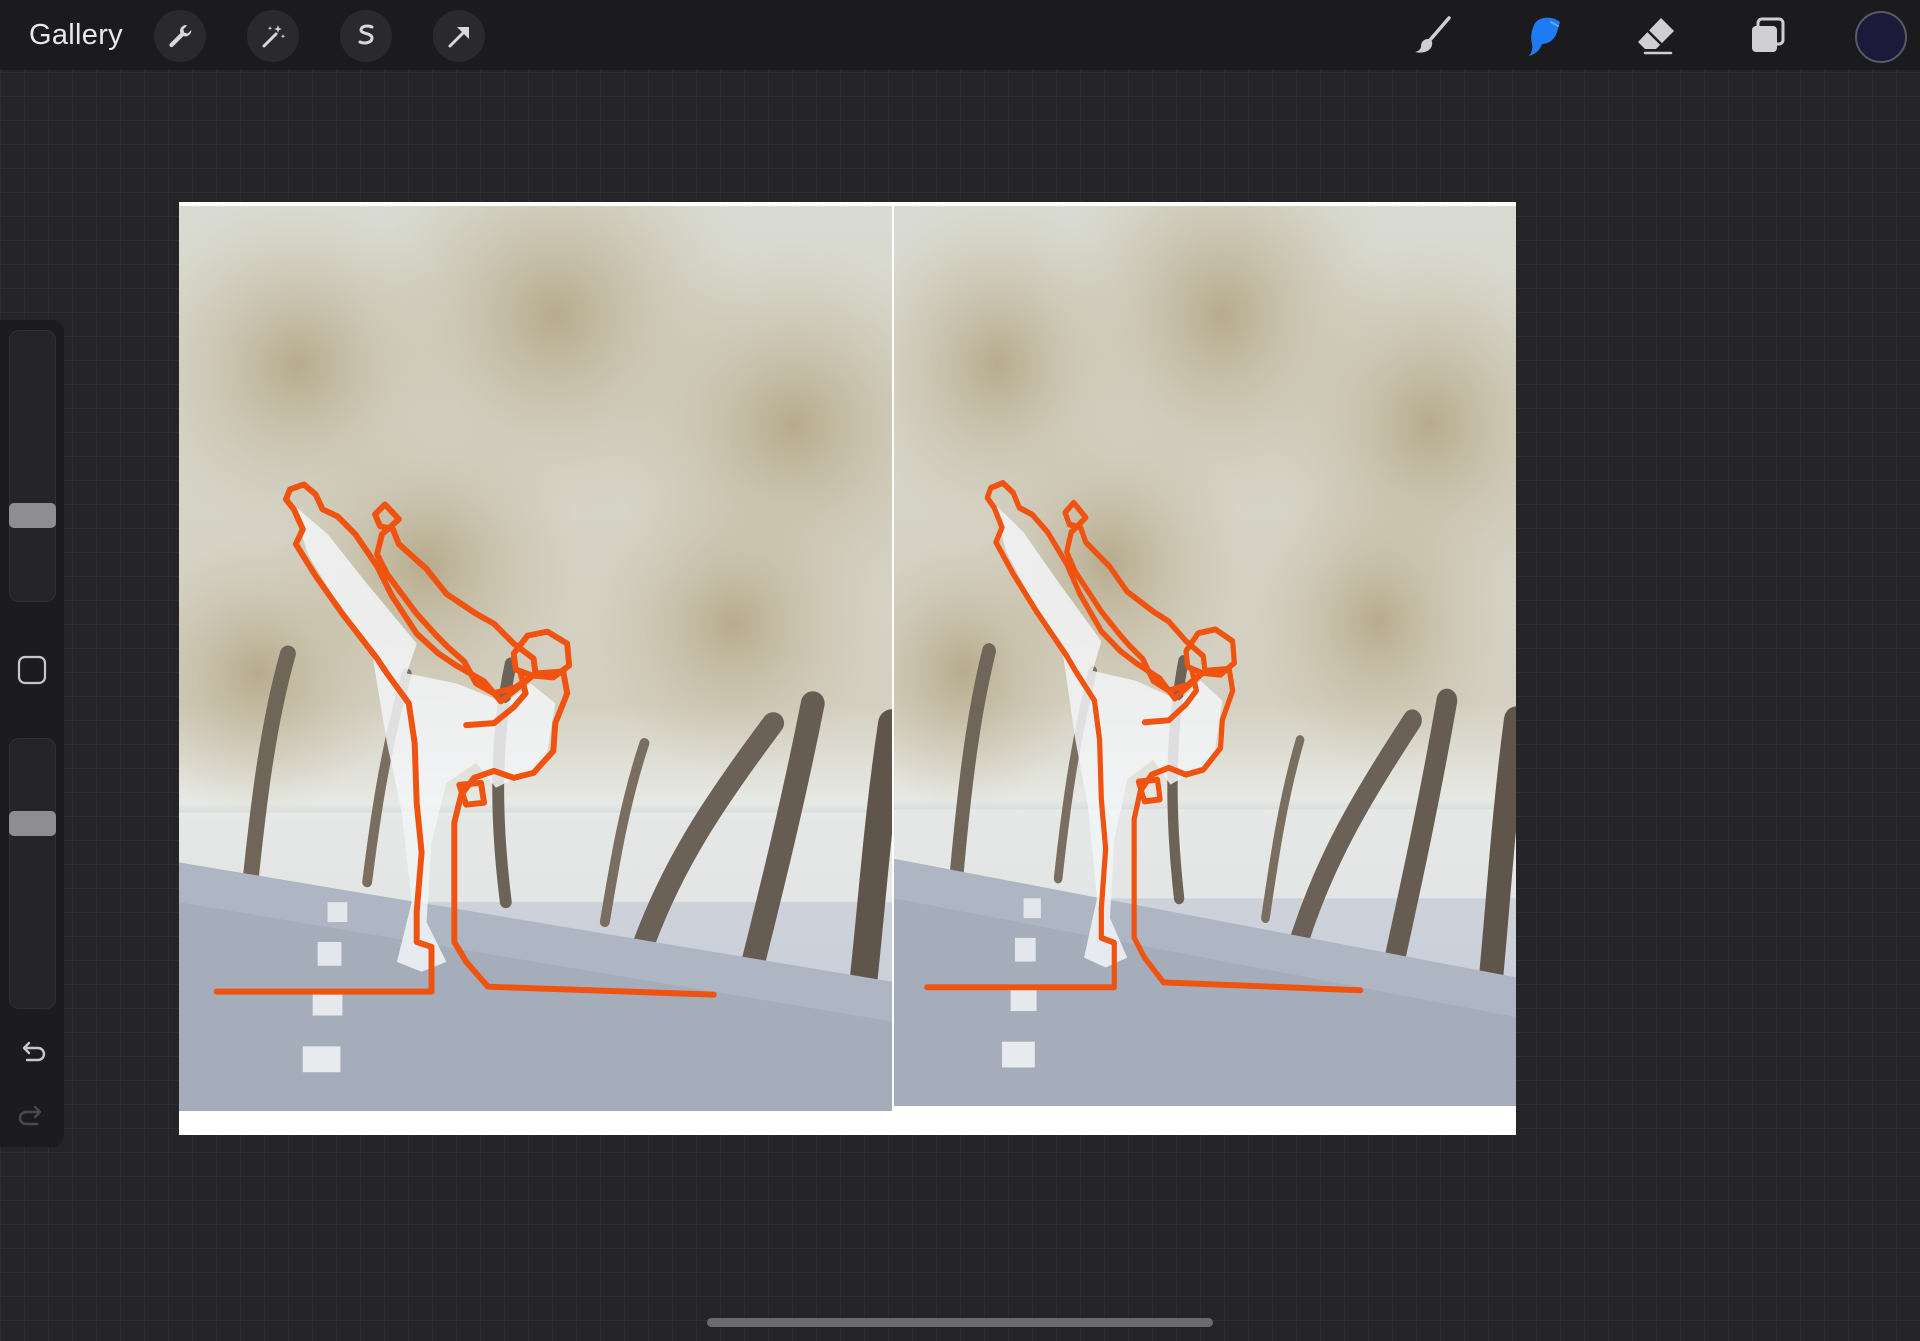 The image size is (1920, 1341). I want to click on brush-icon, so click(1433, 34).